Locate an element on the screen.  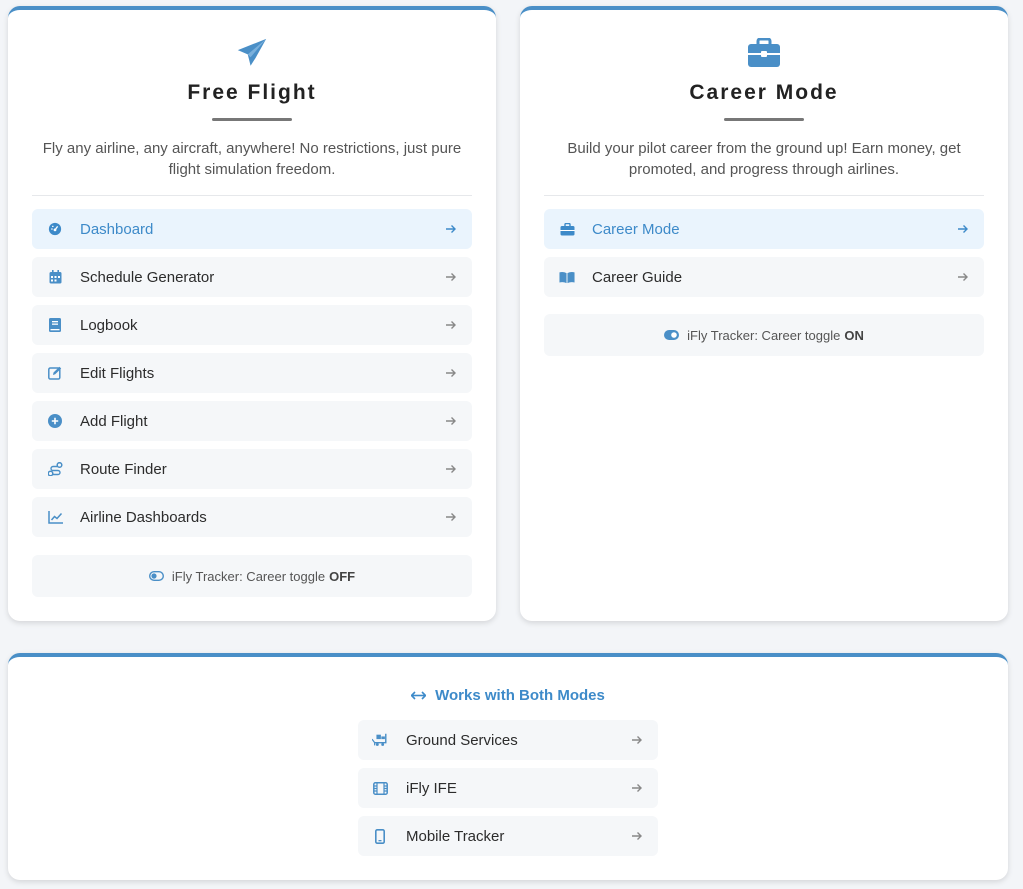
calendar-icon is located at coordinates (55, 277).